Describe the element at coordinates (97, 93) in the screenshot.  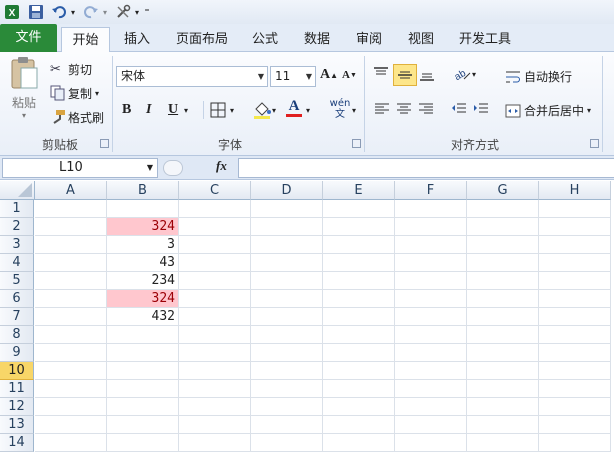
I see `copy-dropdown-icon: ▾` at that location.